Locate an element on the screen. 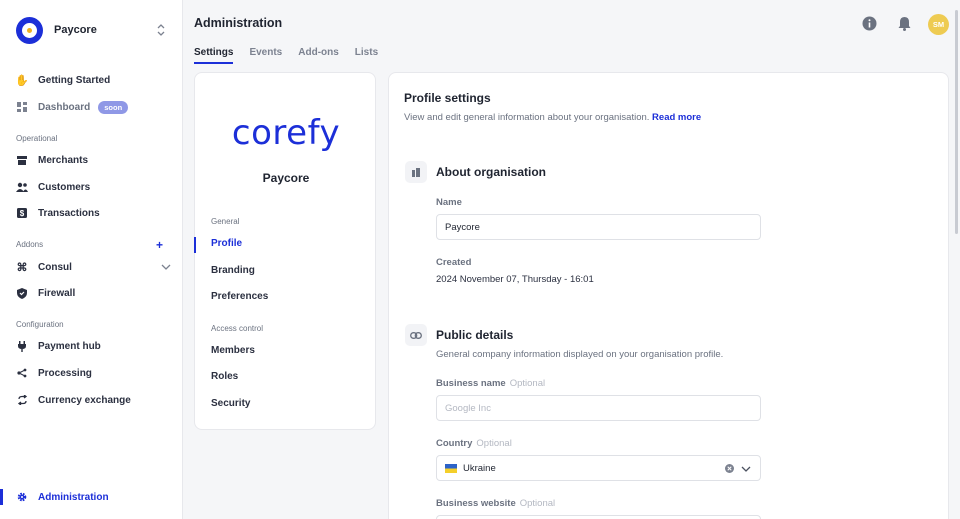  tab-add-ons: Add-ons is located at coordinates (318, 55).